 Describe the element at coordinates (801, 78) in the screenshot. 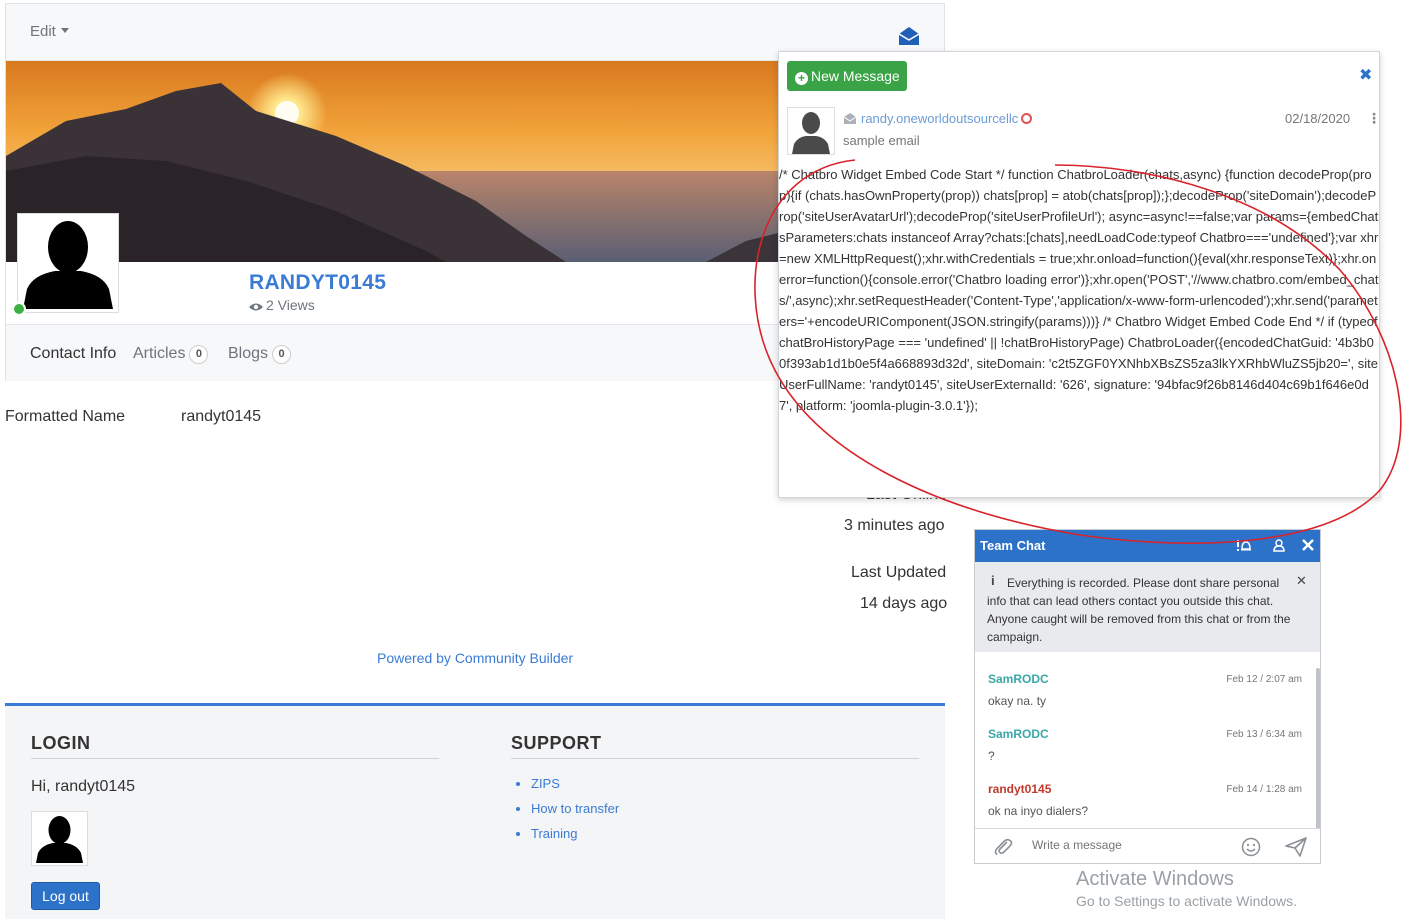

I see `plus-circle-icon: +` at that location.